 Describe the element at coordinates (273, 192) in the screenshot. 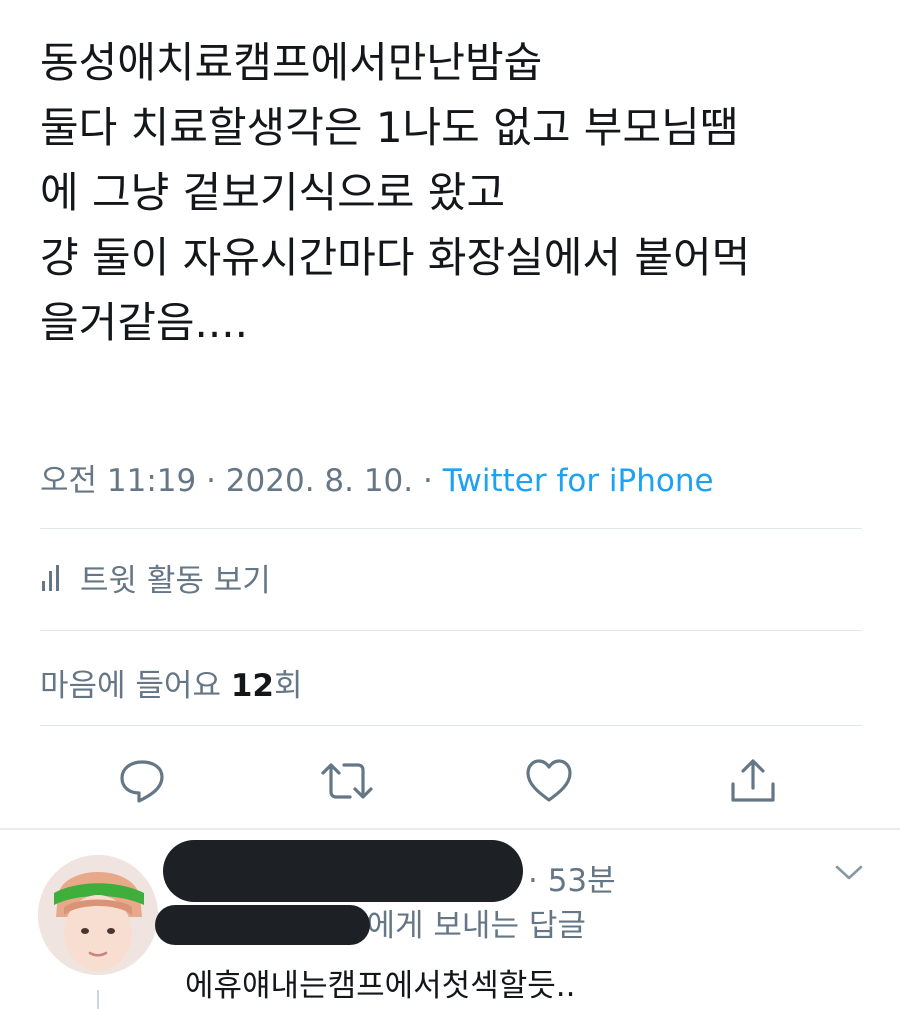

I see `tweet-line: 에 그냥 겉보기식으로 왔고` at that location.